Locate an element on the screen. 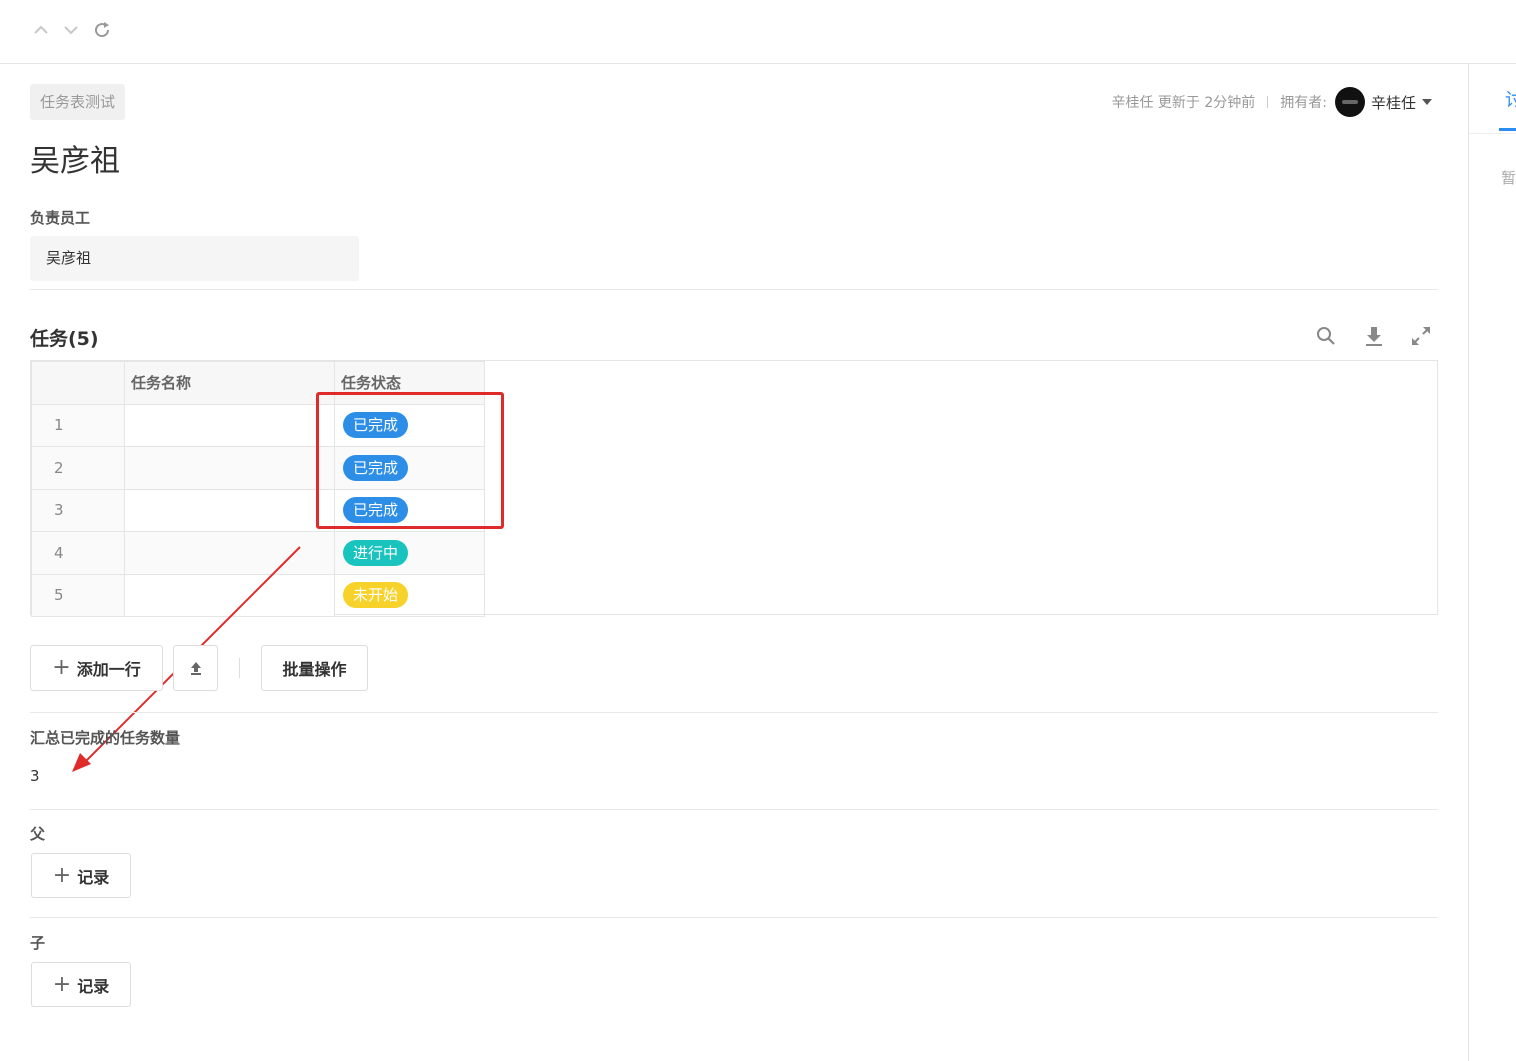 The width and height of the screenshot is (1516, 1061). side-panel: 讨 暂 is located at coordinates (1492, 562).